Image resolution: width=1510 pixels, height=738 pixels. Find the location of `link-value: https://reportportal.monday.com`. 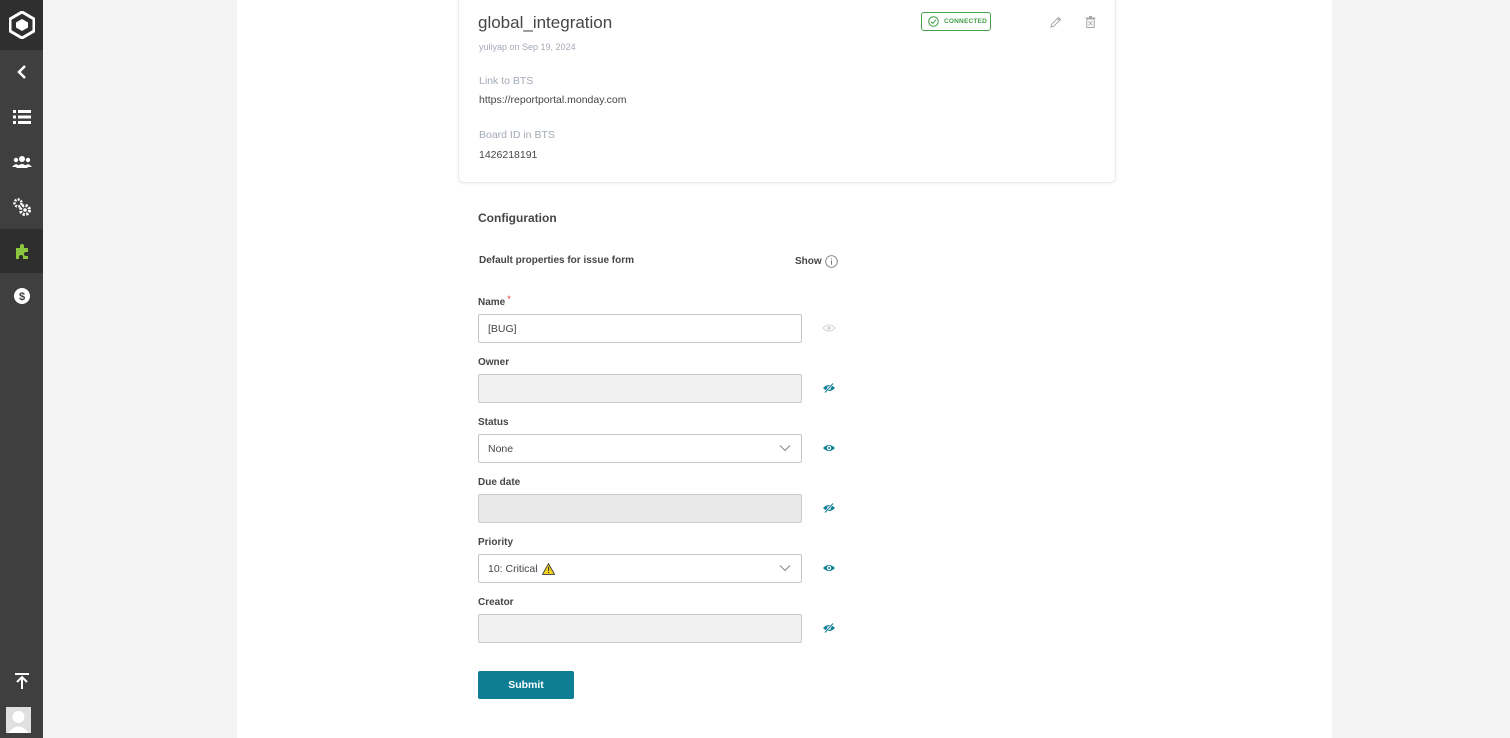

link-value: https://reportportal.monday.com is located at coordinates (553, 100).